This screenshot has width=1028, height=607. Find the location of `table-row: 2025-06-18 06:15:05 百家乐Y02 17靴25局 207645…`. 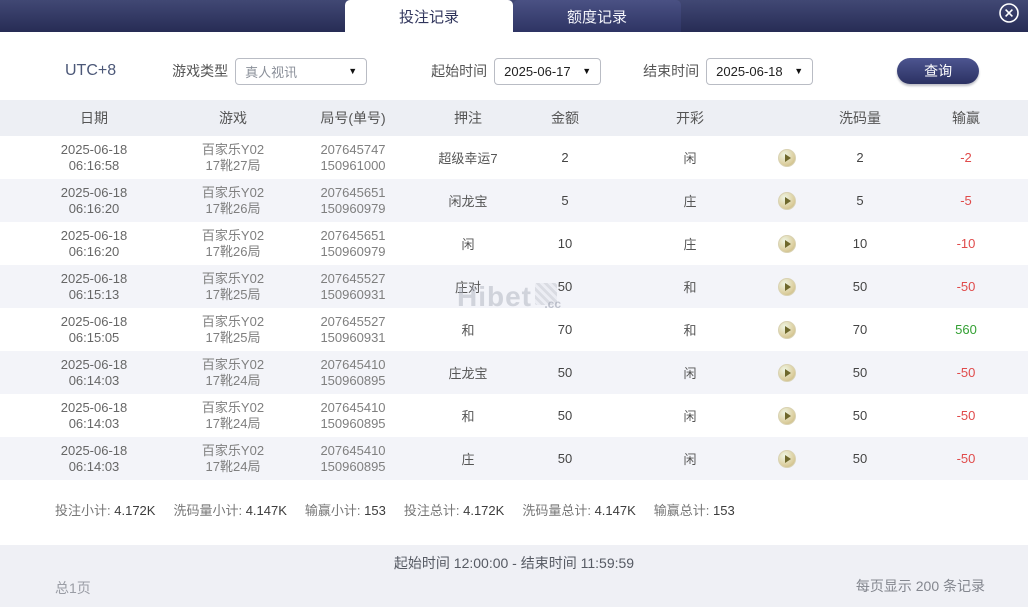

table-row: 2025-06-18 06:15:05 百家乐Y02 17靴25局 207645… is located at coordinates (514, 329).